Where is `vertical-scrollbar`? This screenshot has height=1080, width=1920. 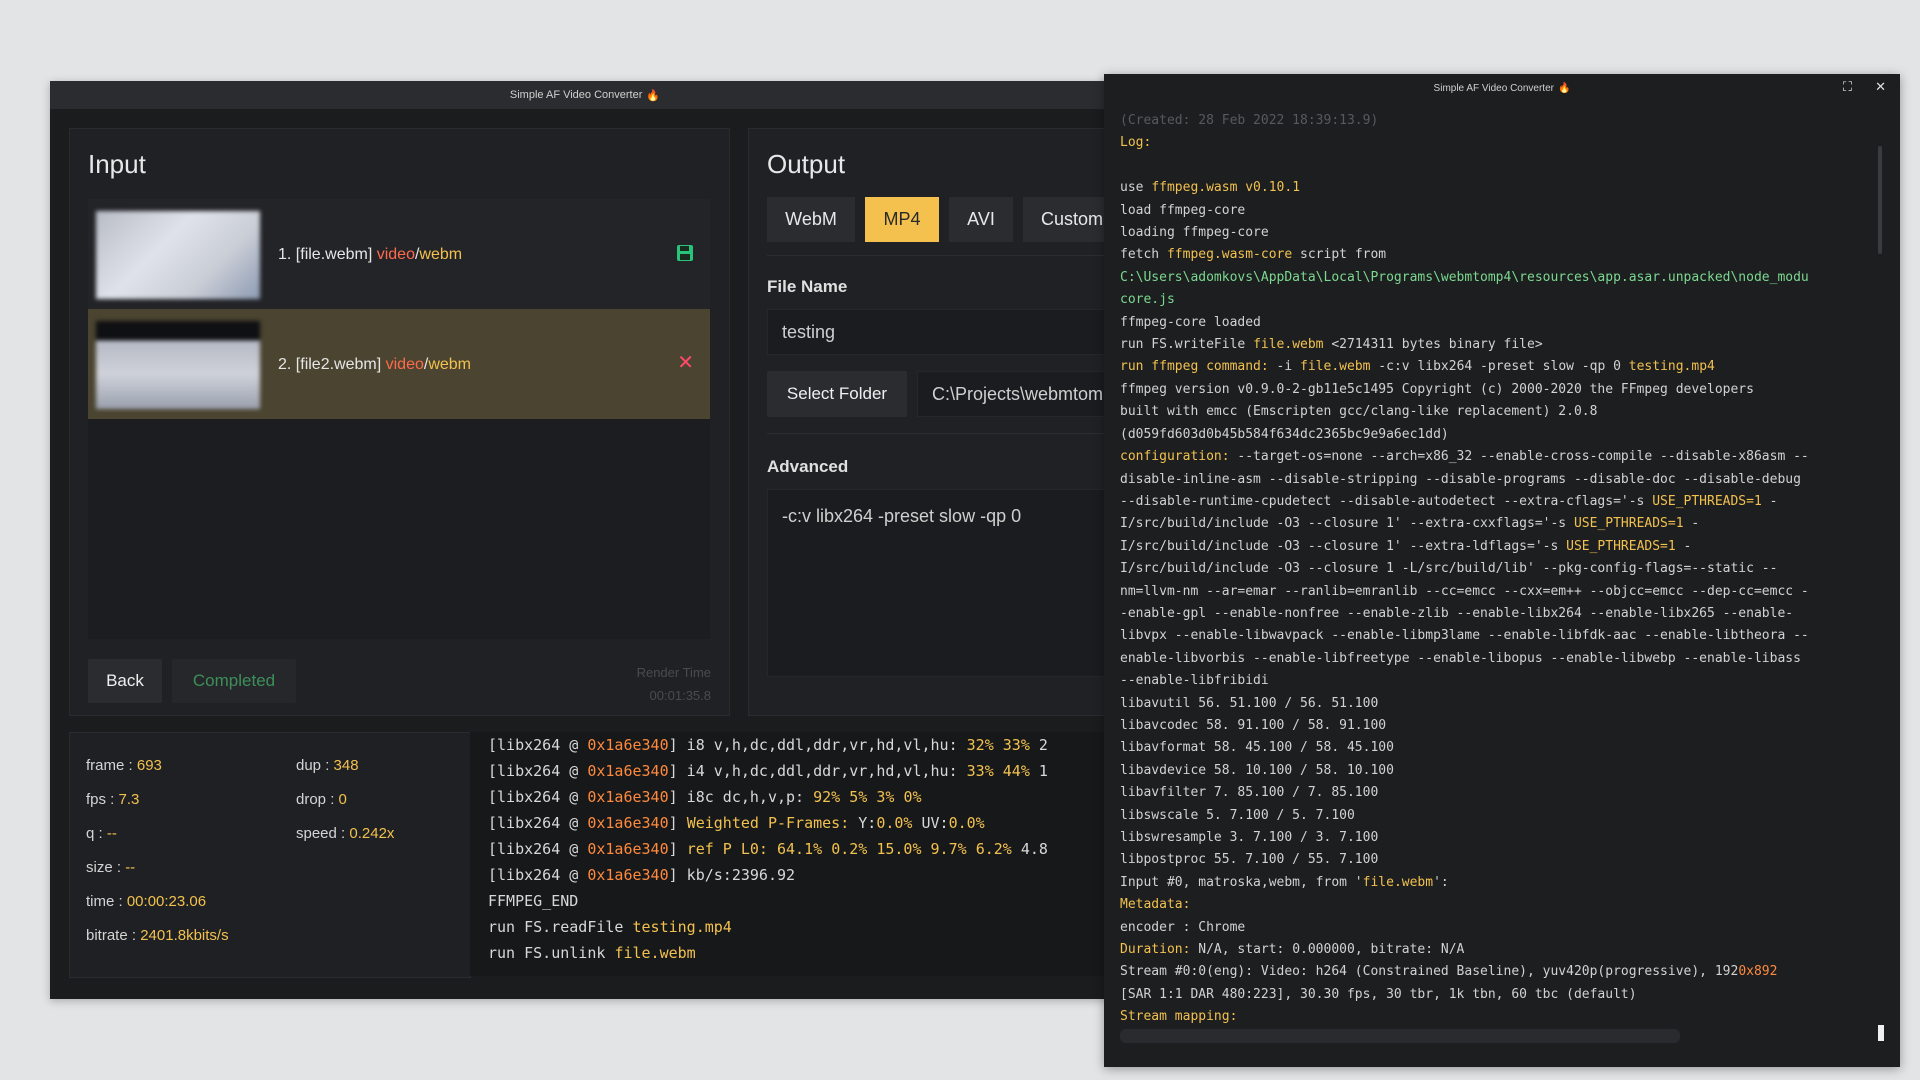 vertical-scrollbar is located at coordinates (1880, 200).